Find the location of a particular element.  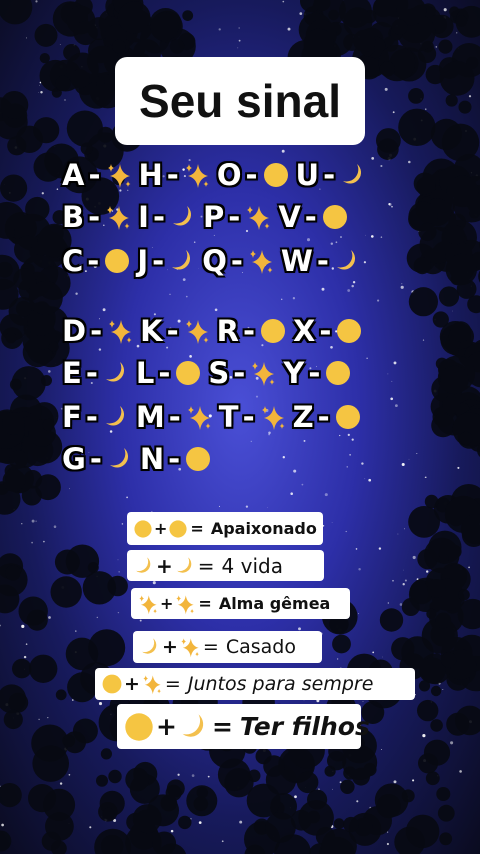

letter: A is located at coordinates (73, 175).